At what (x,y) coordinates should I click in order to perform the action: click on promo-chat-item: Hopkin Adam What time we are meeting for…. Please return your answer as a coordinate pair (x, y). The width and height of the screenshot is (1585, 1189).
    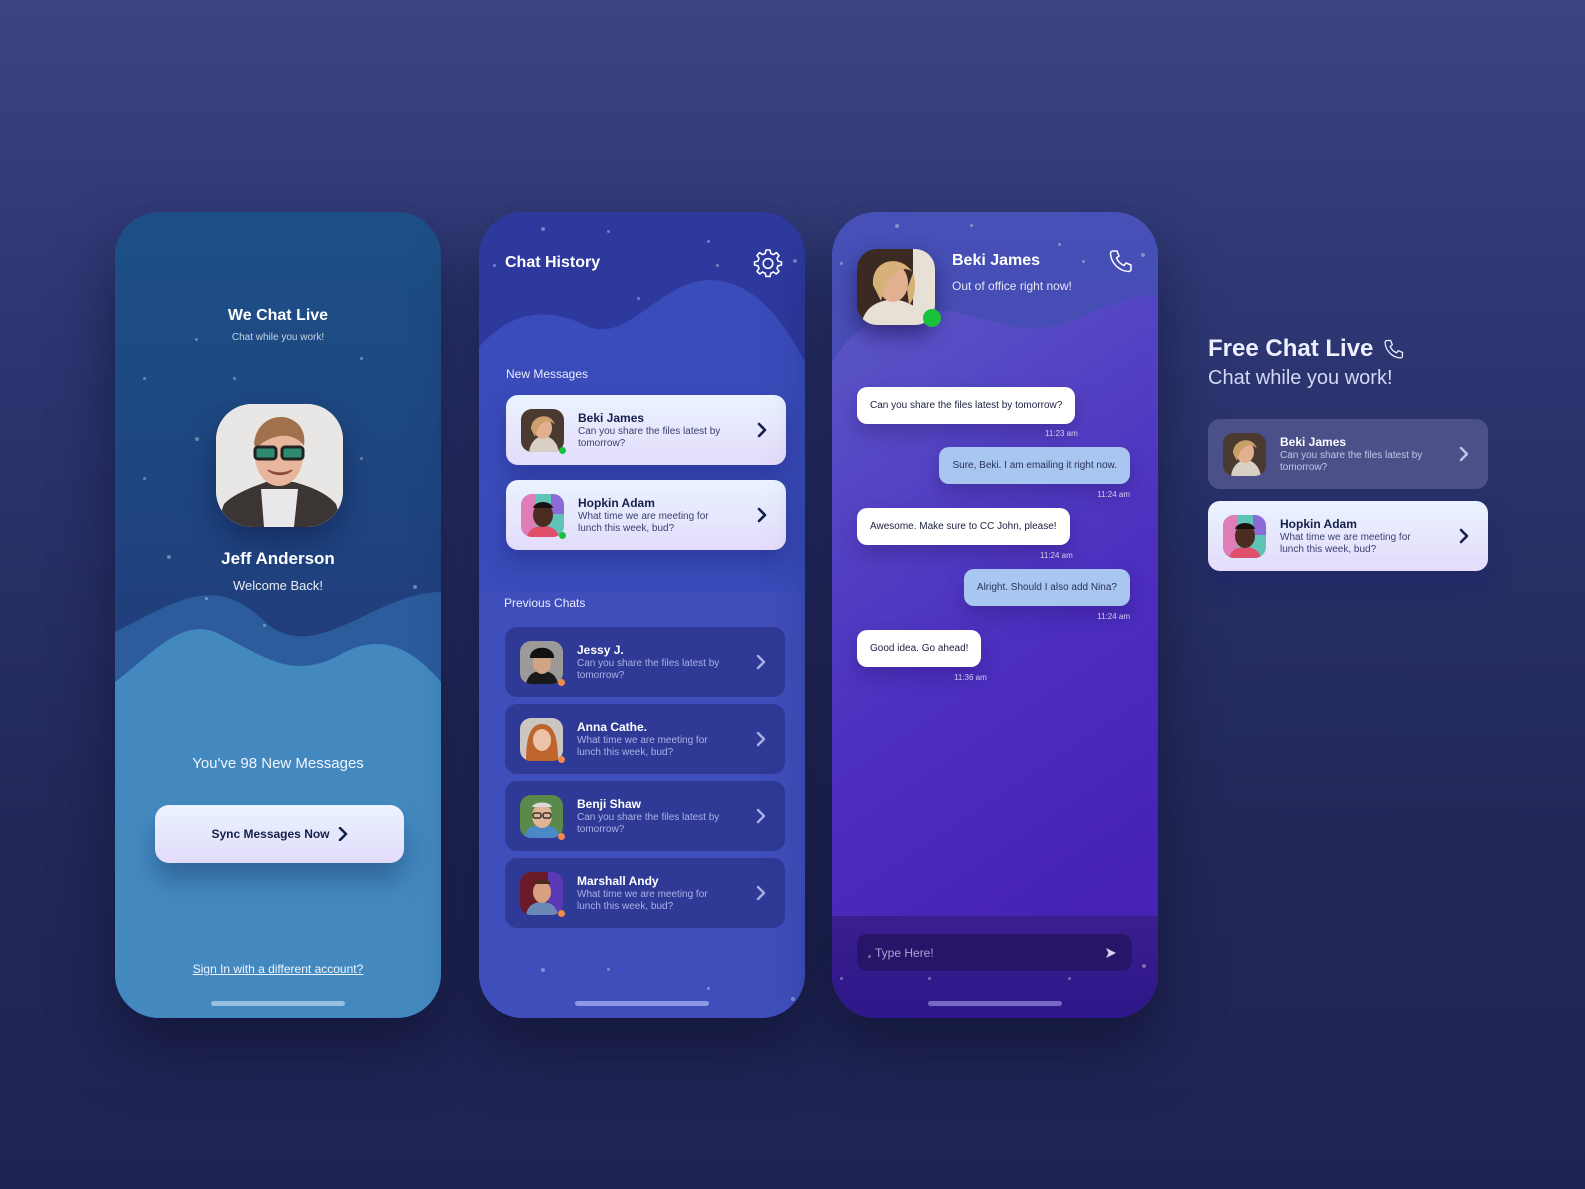
    Looking at the image, I should click on (1348, 536).